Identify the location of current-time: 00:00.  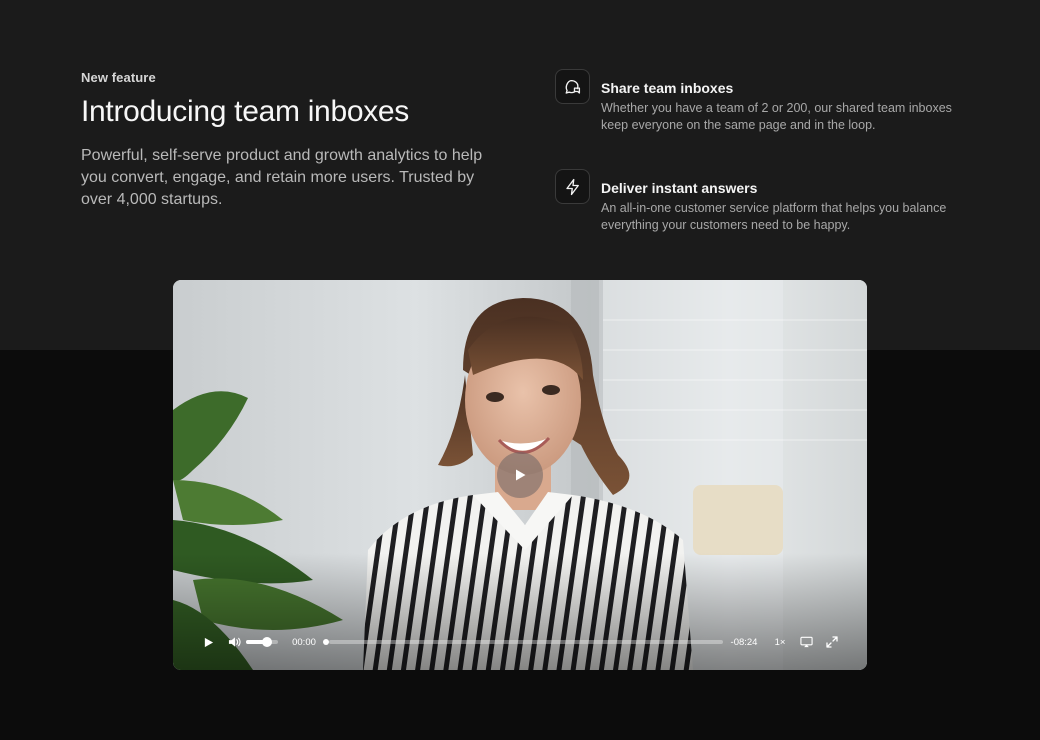
(304, 642).